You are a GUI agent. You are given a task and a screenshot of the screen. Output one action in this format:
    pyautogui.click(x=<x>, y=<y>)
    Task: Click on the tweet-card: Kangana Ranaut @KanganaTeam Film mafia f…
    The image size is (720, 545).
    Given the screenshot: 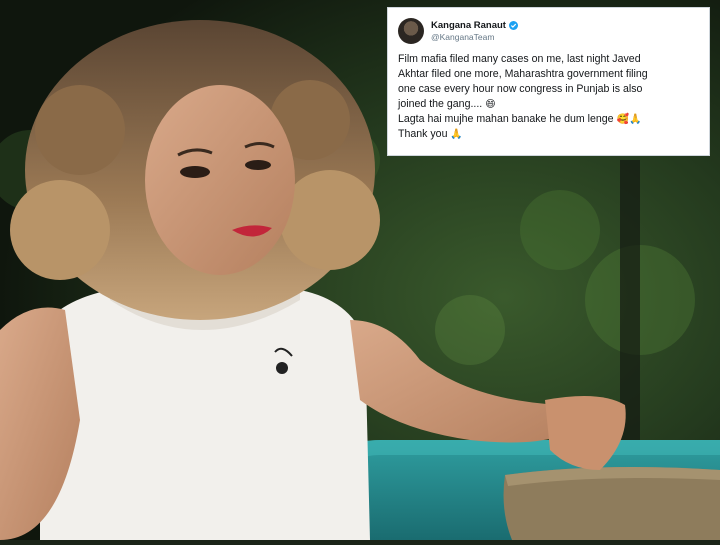 What is the action you would take?
    pyautogui.click(x=548, y=81)
    